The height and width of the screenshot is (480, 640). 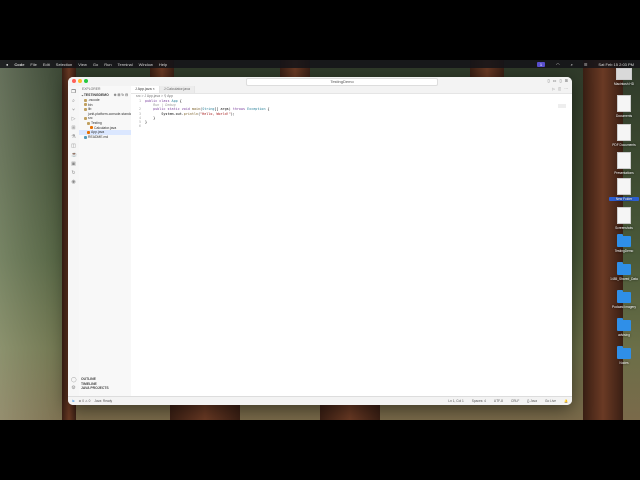 I want to click on code-text: }, so click(x=146, y=122).